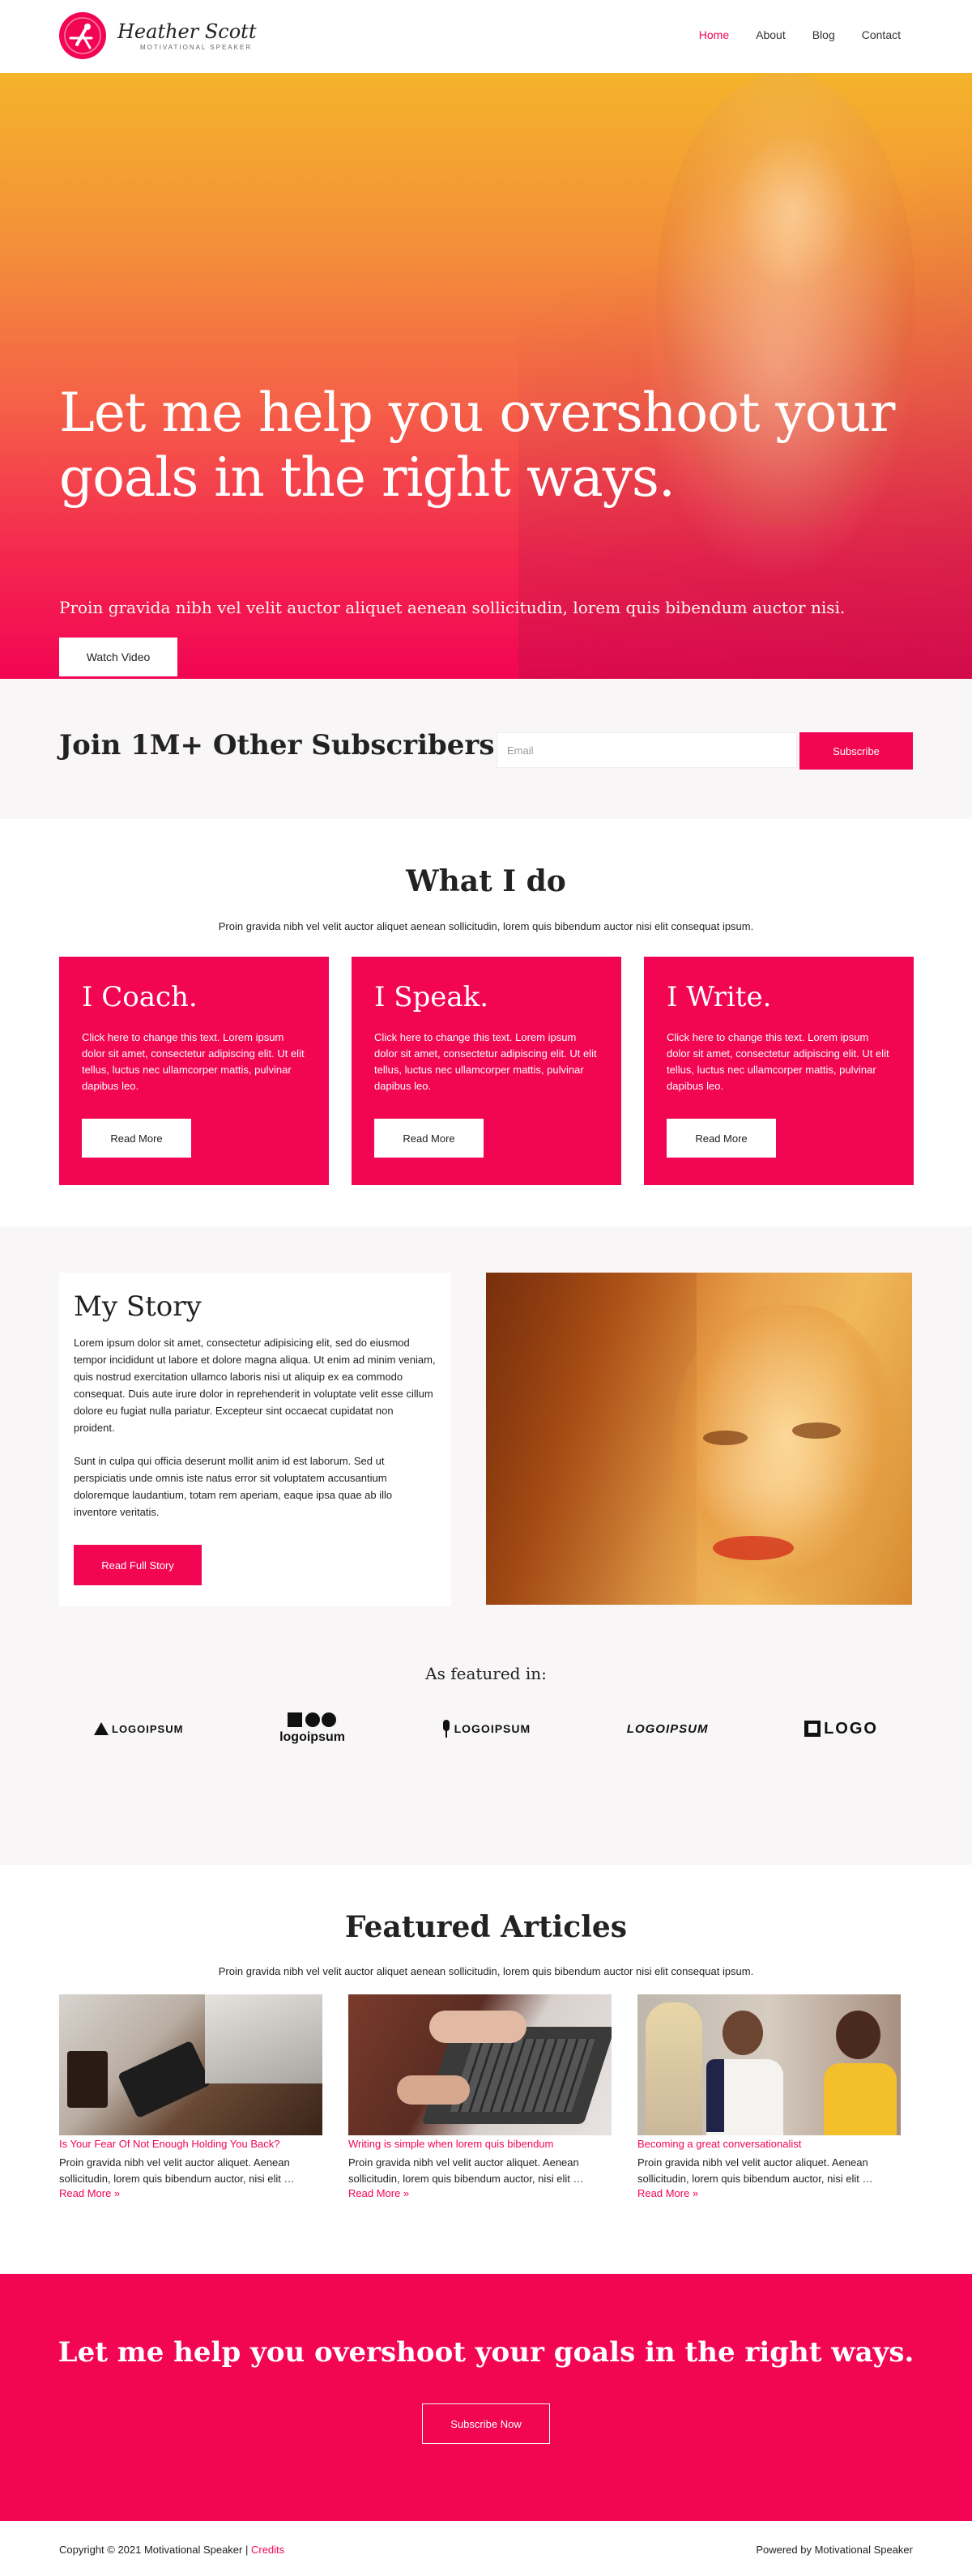 The image size is (972, 2576). Describe the element at coordinates (647, 750) in the screenshot. I see `email-field: Email` at that location.